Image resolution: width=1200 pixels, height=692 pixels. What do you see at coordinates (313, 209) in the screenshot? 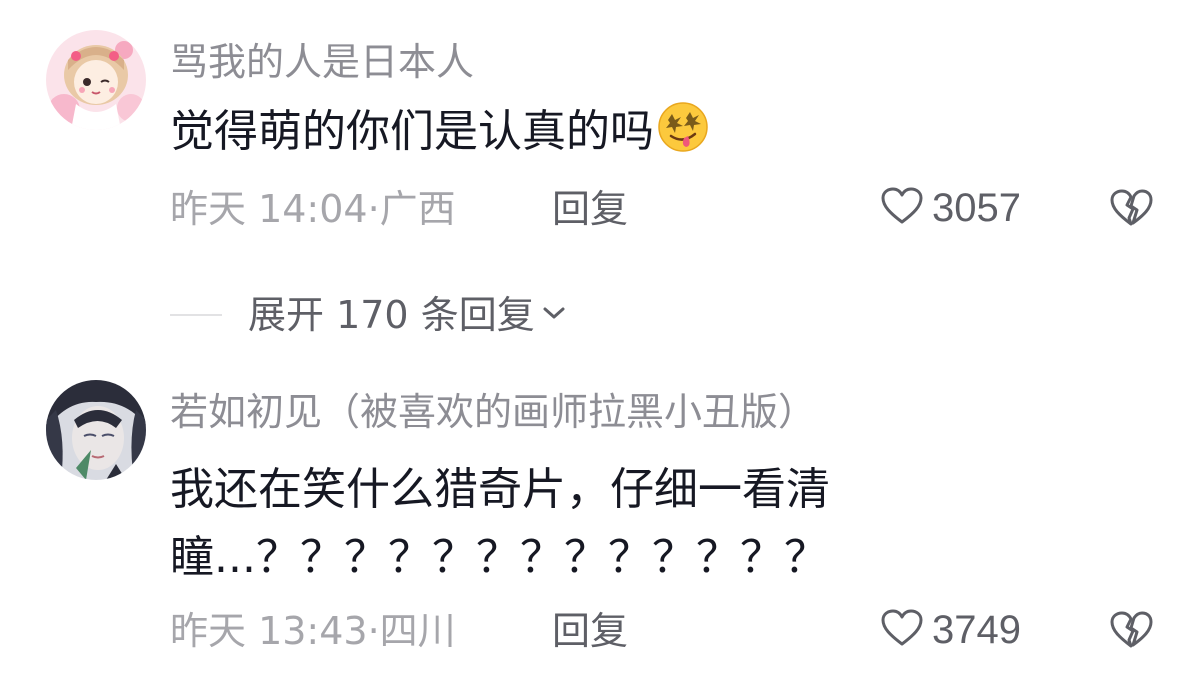
I see `comment-time-location: 昨天 14:04·广西` at bounding box center [313, 209].